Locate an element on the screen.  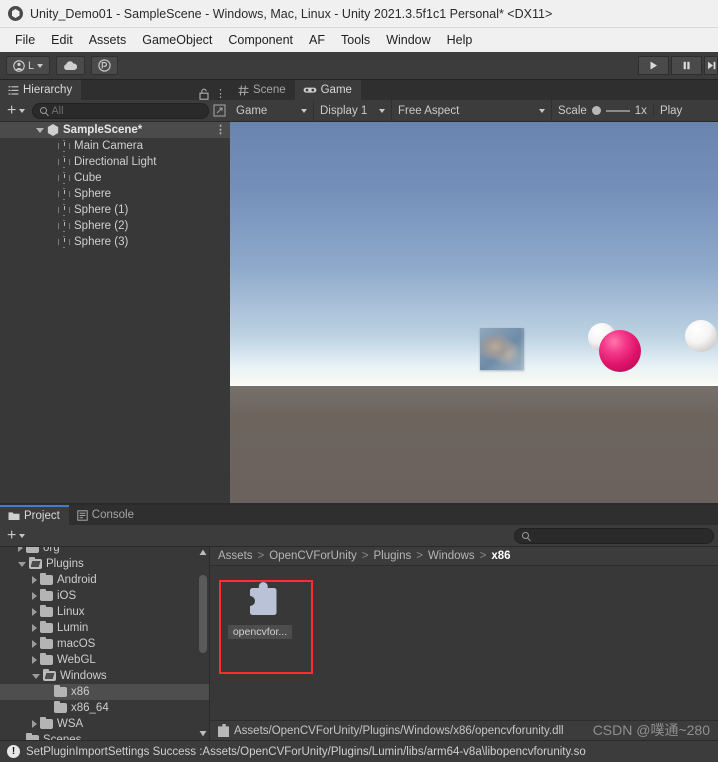
play-focused-toggle: Play is located at coordinates (671, 111).